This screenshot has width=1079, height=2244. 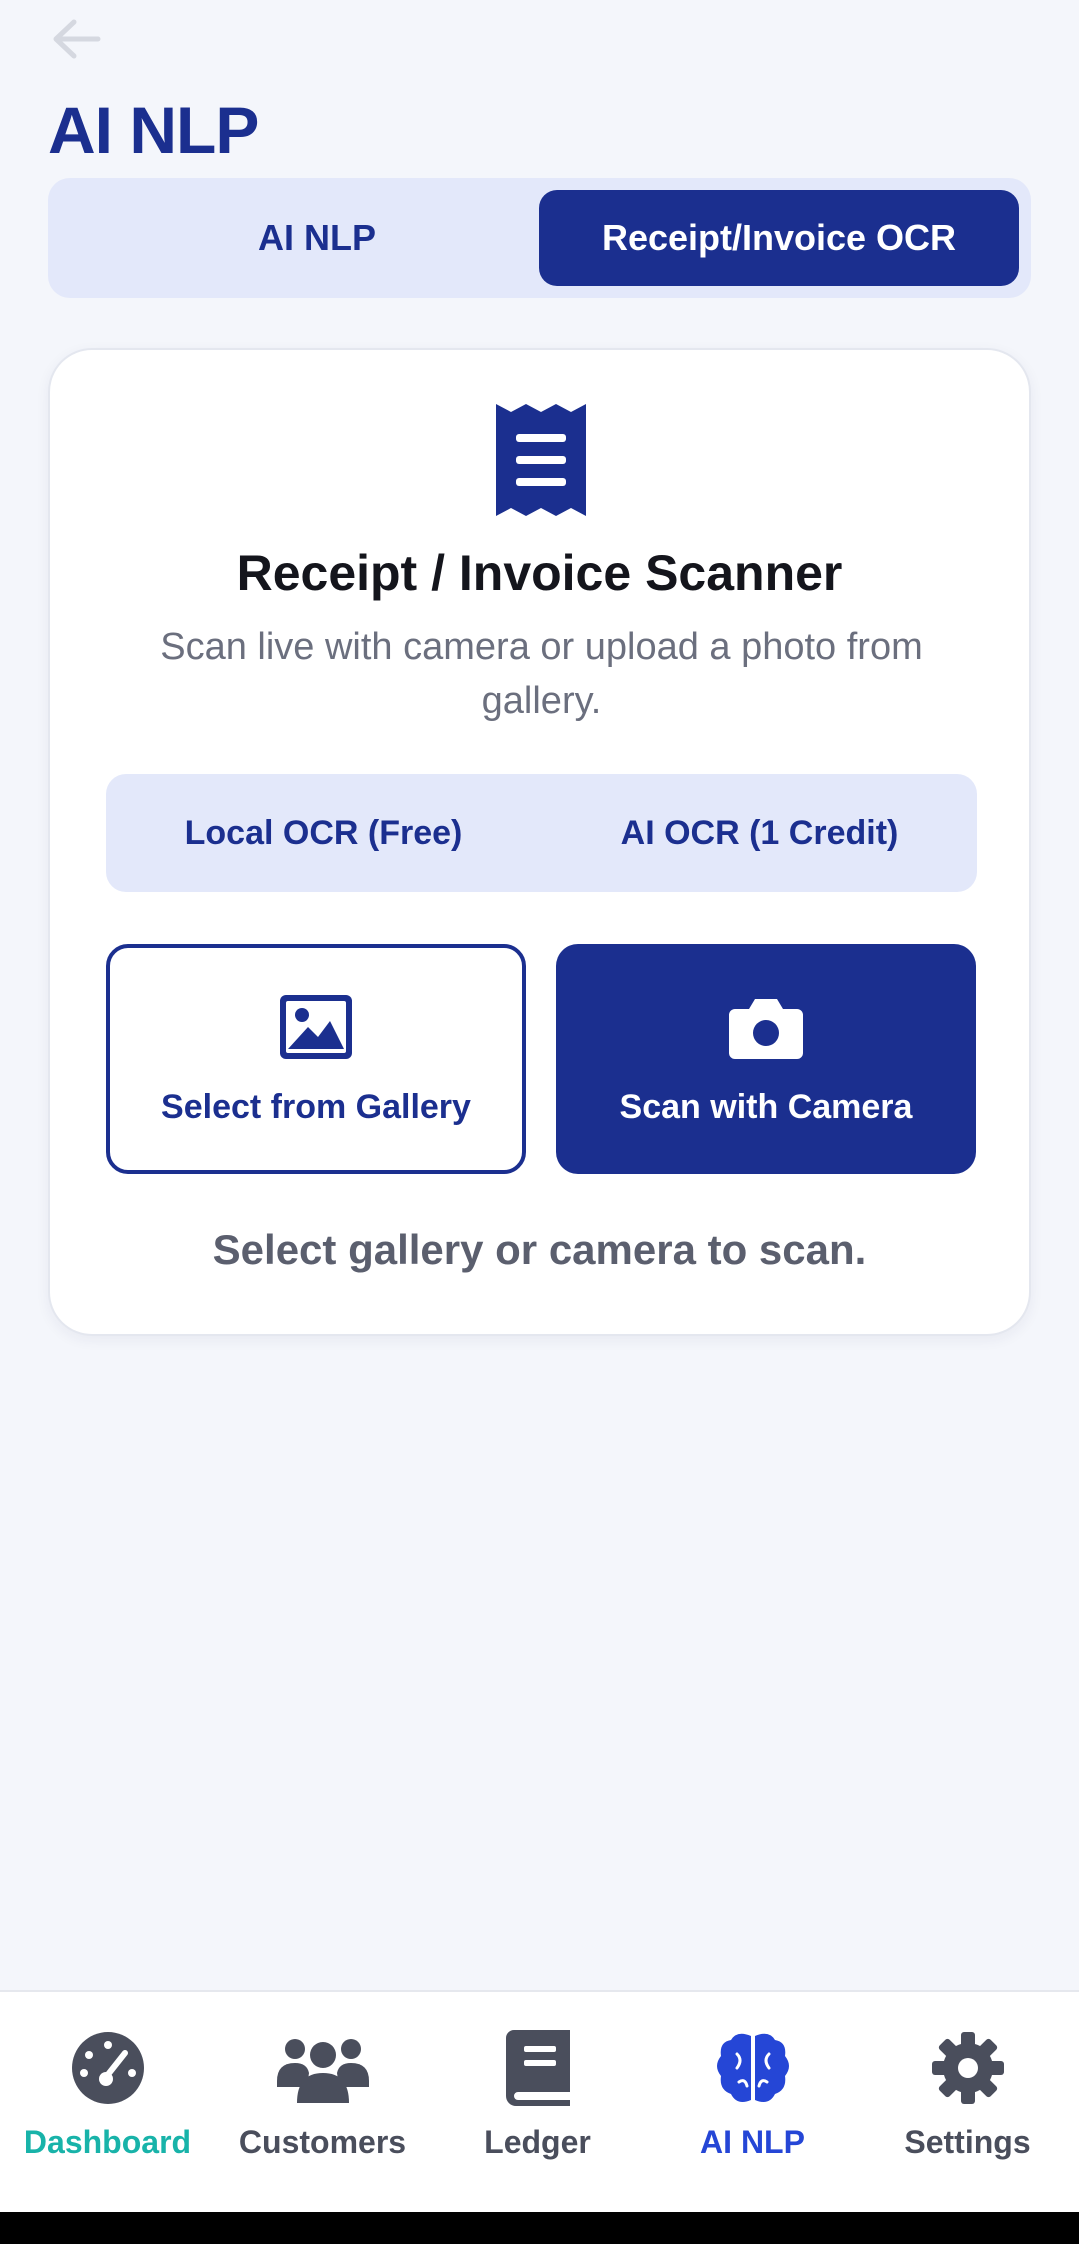 I want to click on nav-ledger-label: Ledger, so click(x=537, y=2142).